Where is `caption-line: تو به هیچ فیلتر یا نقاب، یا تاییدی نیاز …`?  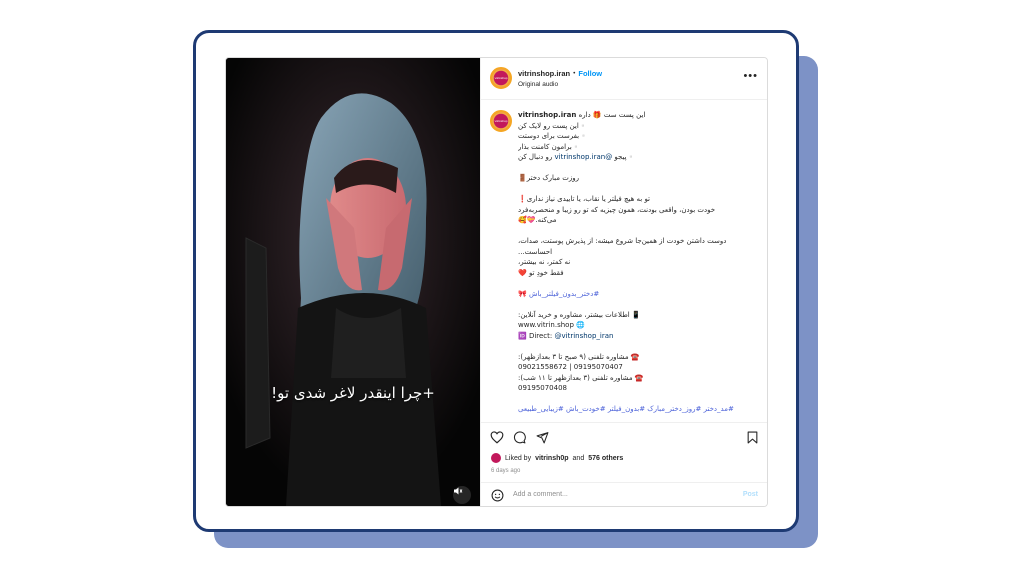
caption-line: تو به هیچ فیلتر یا نقاب، یا تاییدی نیاز … is located at coordinates (584, 199).